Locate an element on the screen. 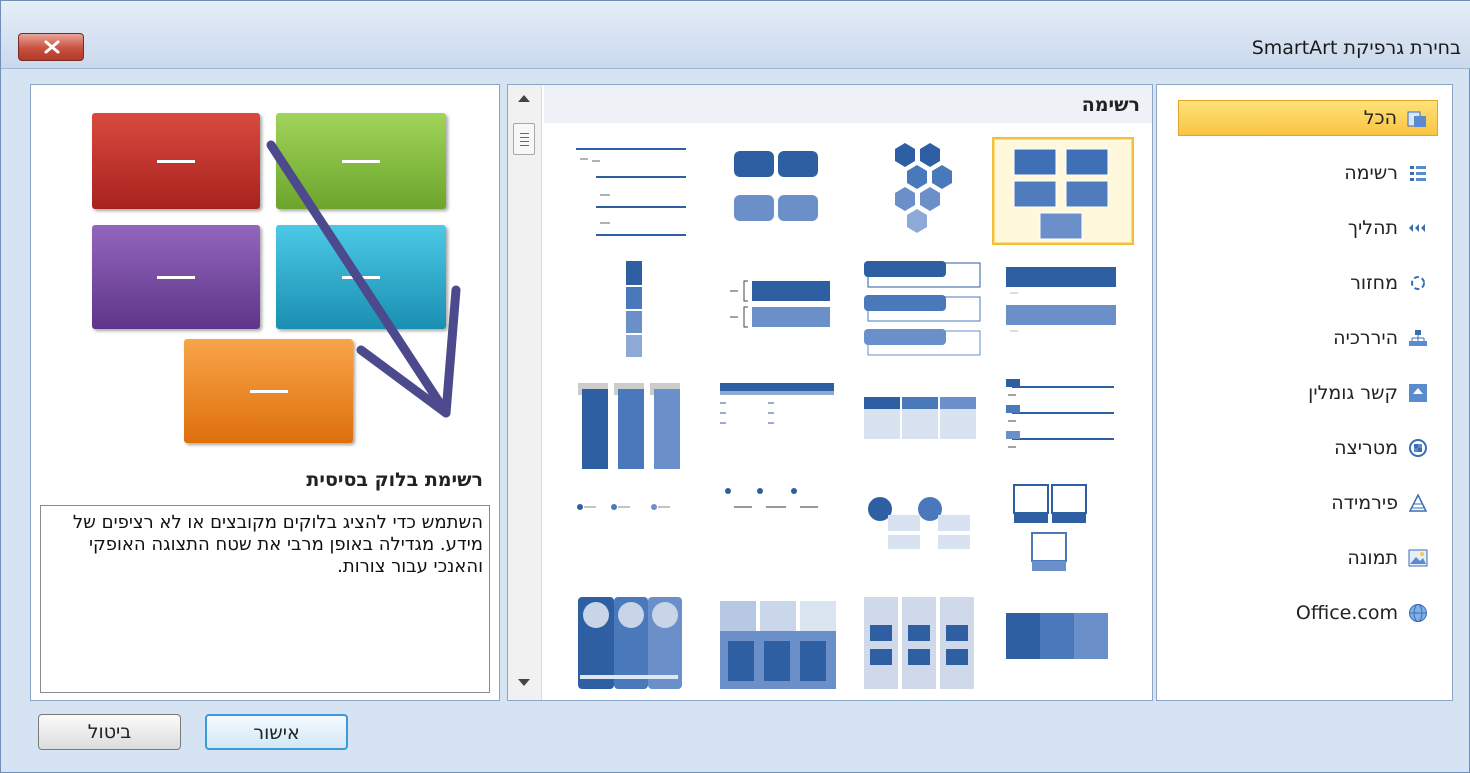  preview-block-purple is located at coordinates (176, 277).